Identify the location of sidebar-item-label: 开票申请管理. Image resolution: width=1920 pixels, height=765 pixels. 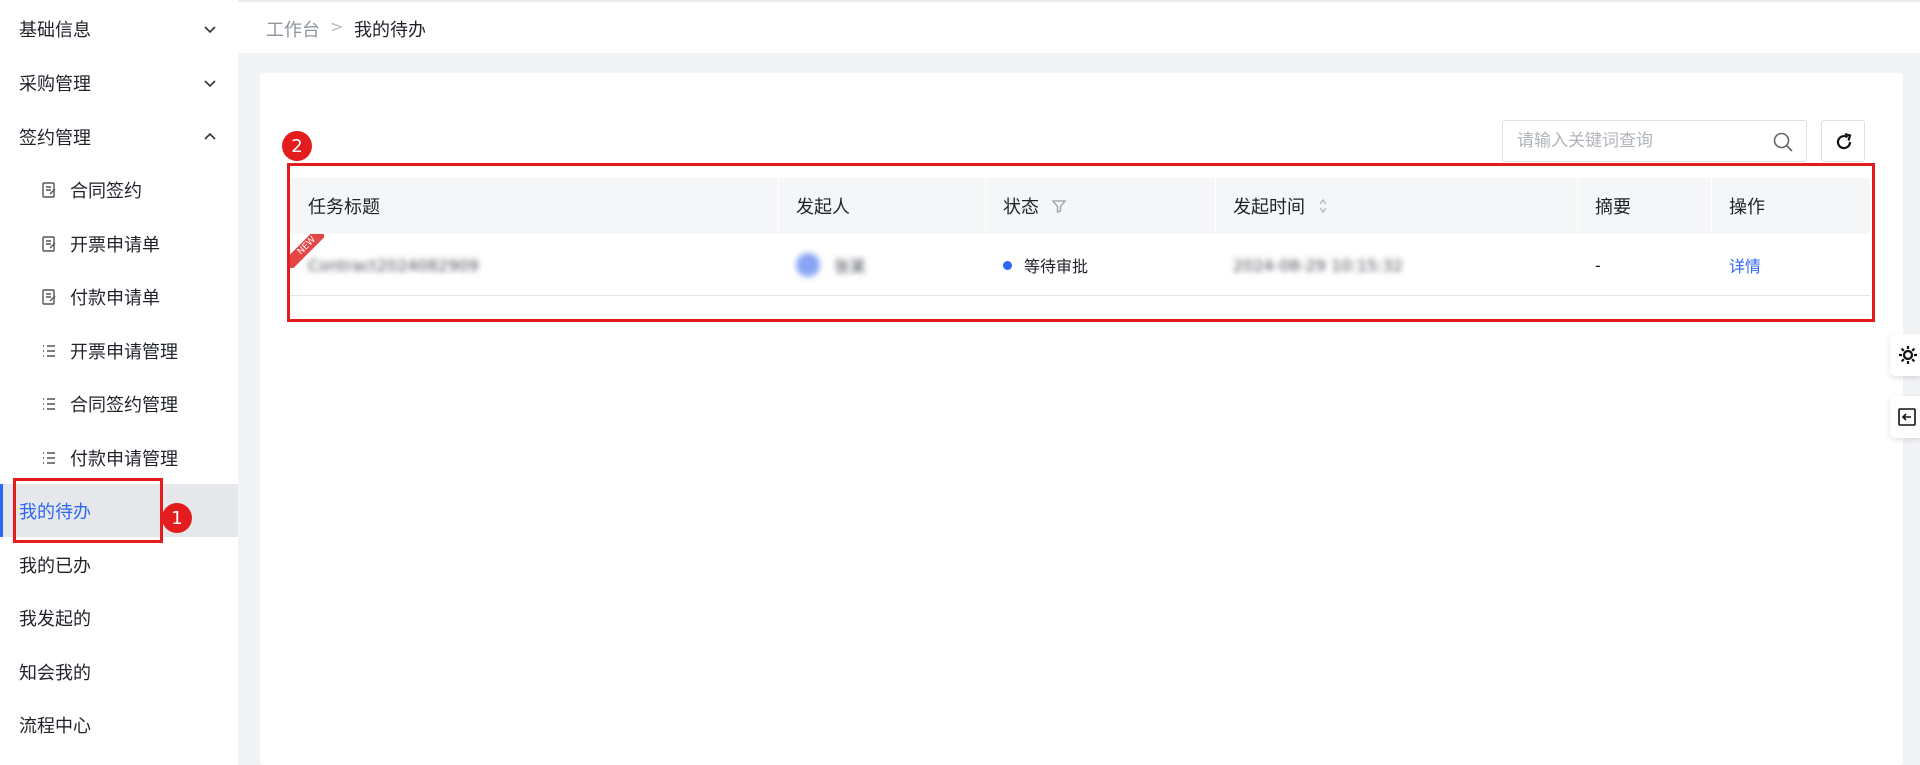
(124, 352).